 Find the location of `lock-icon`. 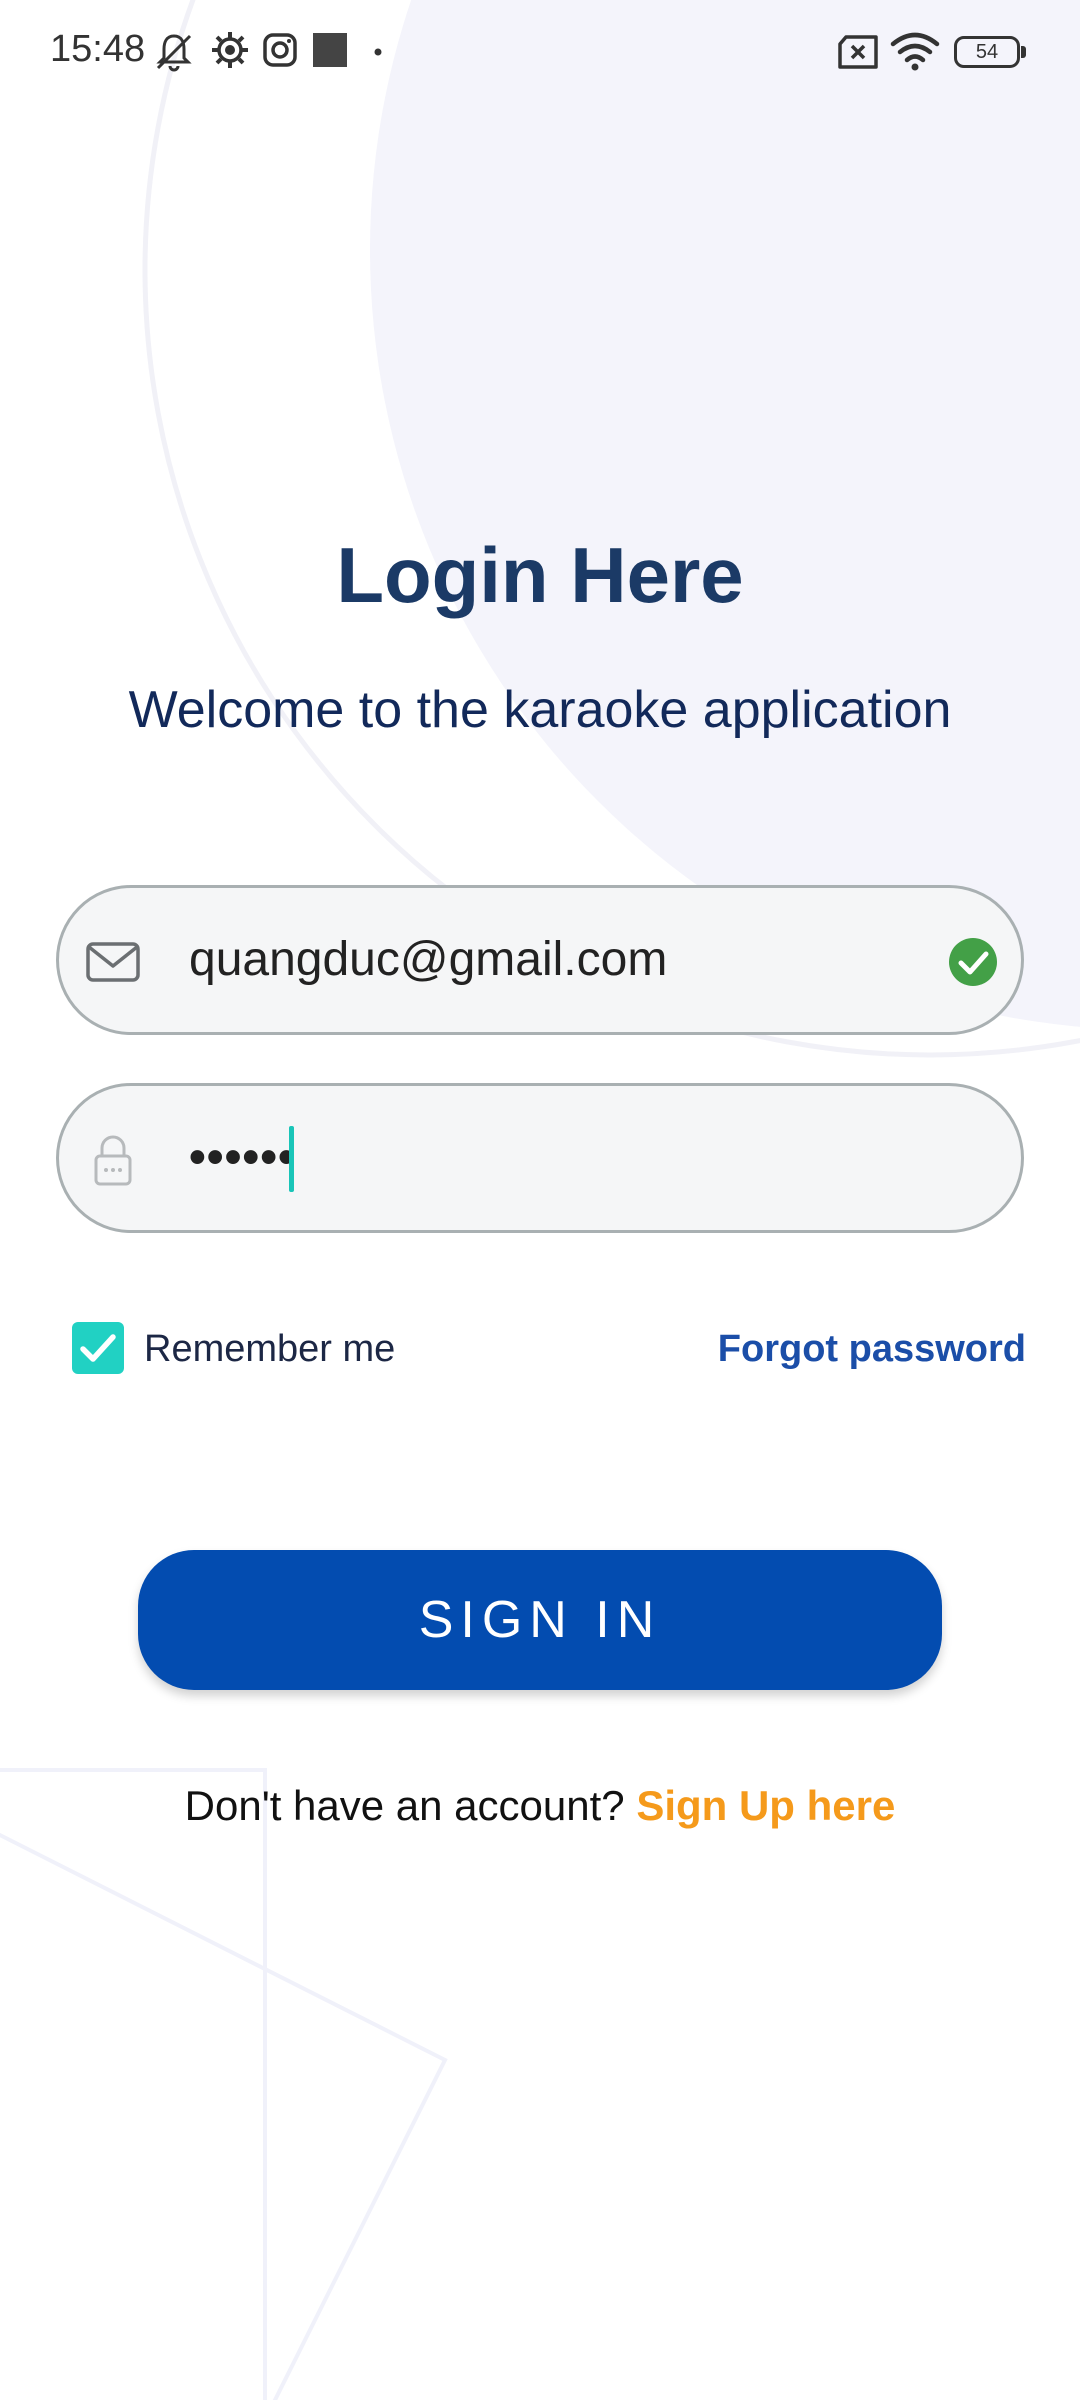

lock-icon is located at coordinates (113, 1160).